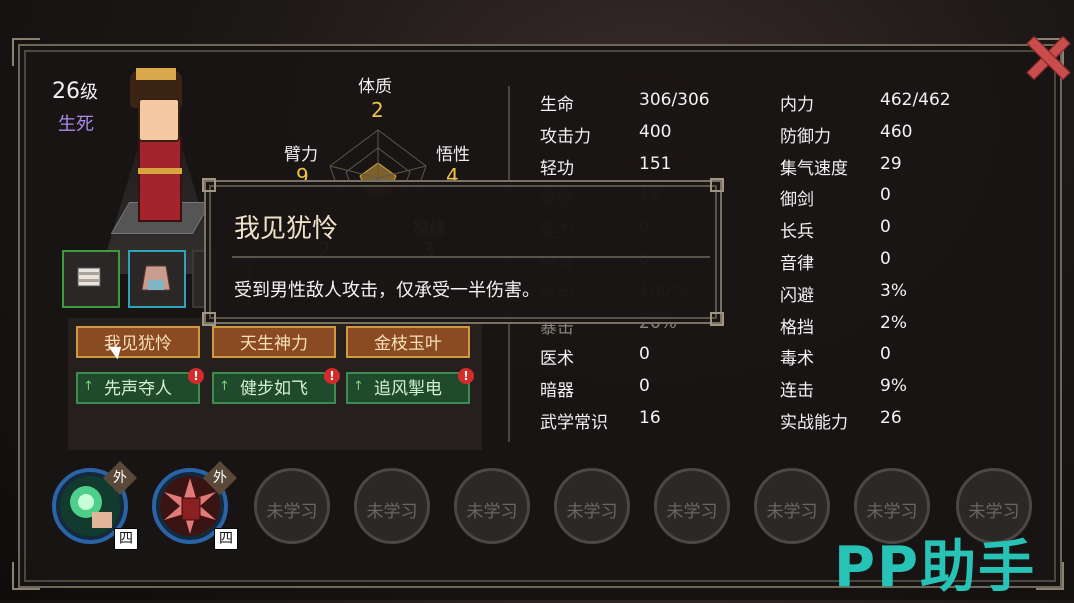  What do you see at coordinates (797, 264) in the screenshot?
I see `stat-label: 音律` at bounding box center [797, 264].